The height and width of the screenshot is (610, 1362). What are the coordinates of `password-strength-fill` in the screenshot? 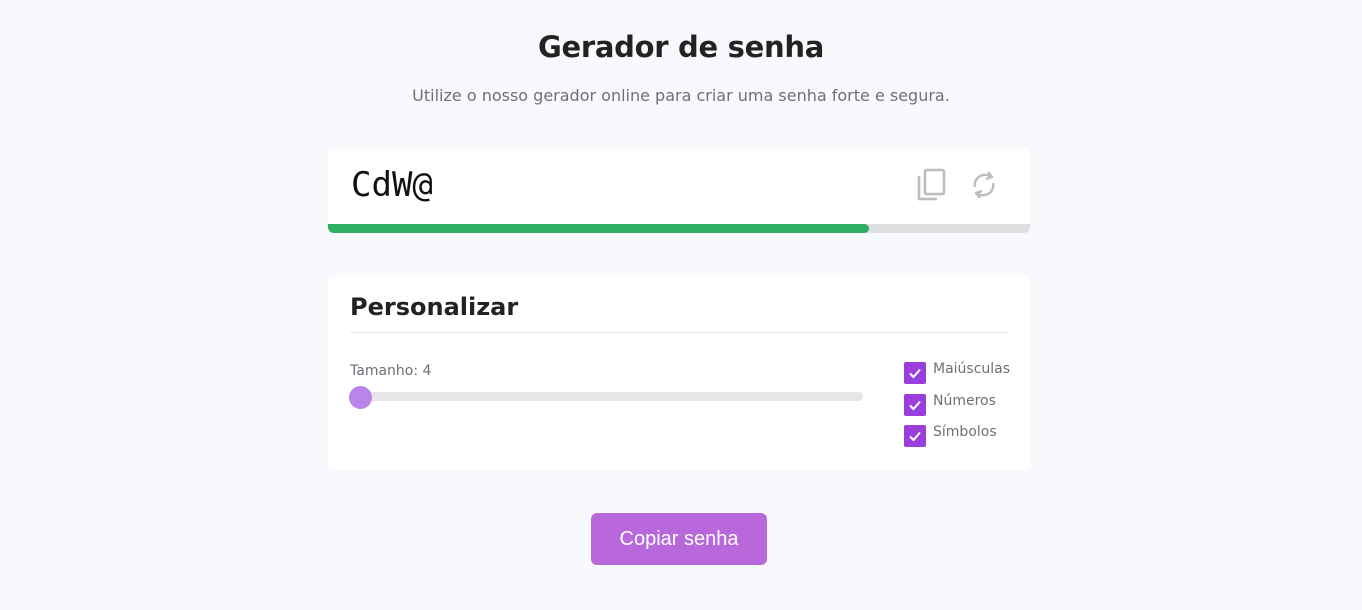 It's located at (598, 228).